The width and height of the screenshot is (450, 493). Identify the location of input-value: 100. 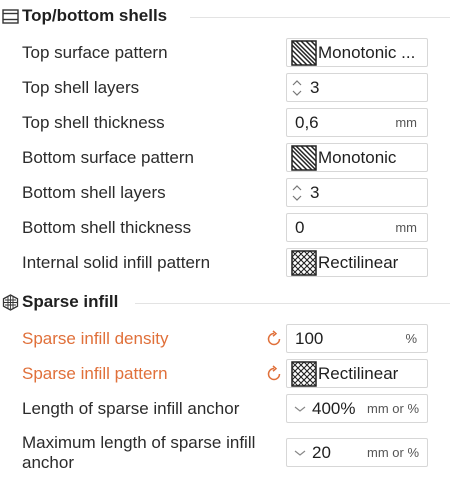
(309, 338).